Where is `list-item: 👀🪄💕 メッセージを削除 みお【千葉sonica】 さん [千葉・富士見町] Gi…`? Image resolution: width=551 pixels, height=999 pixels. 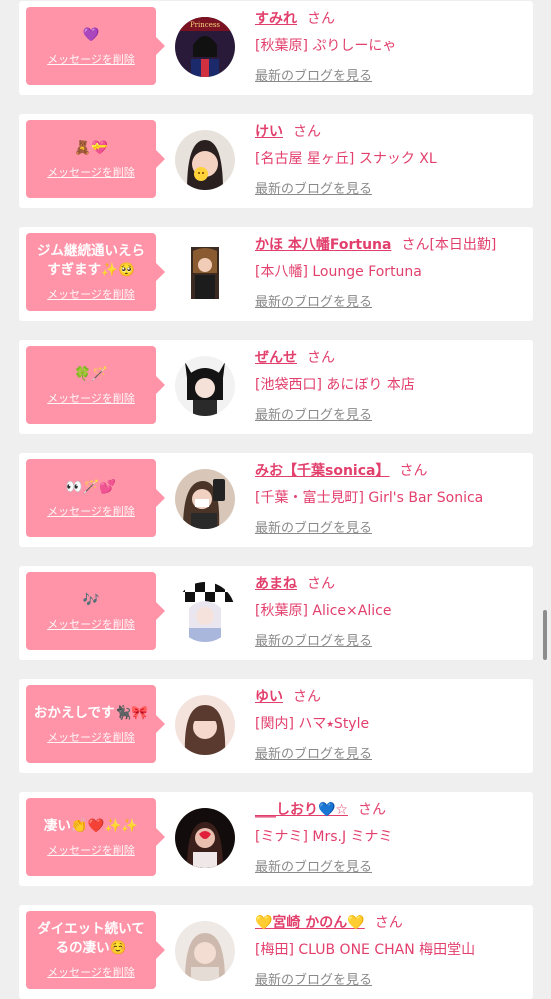 list-item: 👀🪄💕 メッセージを削除 みお【千葉sonica】 さん [千葉・富士見町] Gi… is located at coordinates (276, 500).